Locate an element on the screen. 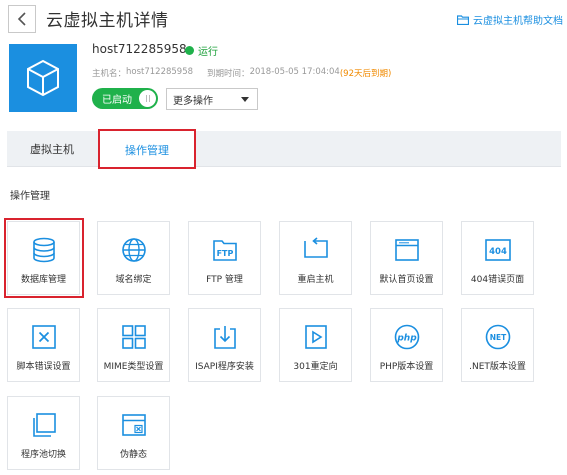  net-icon: NET is located at coordinates (497, 337).